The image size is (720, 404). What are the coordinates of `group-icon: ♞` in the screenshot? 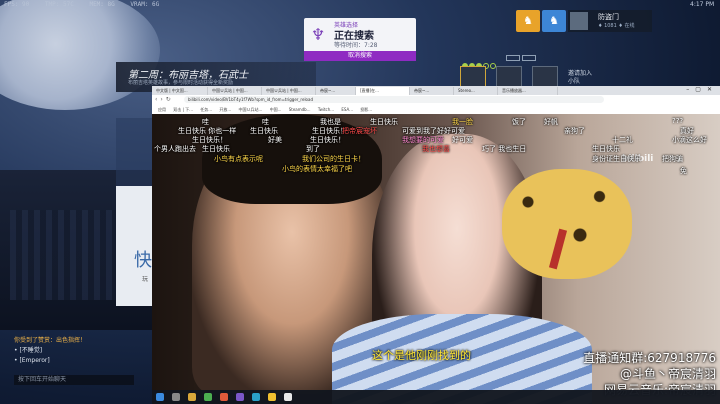 It's located at (528, 21).